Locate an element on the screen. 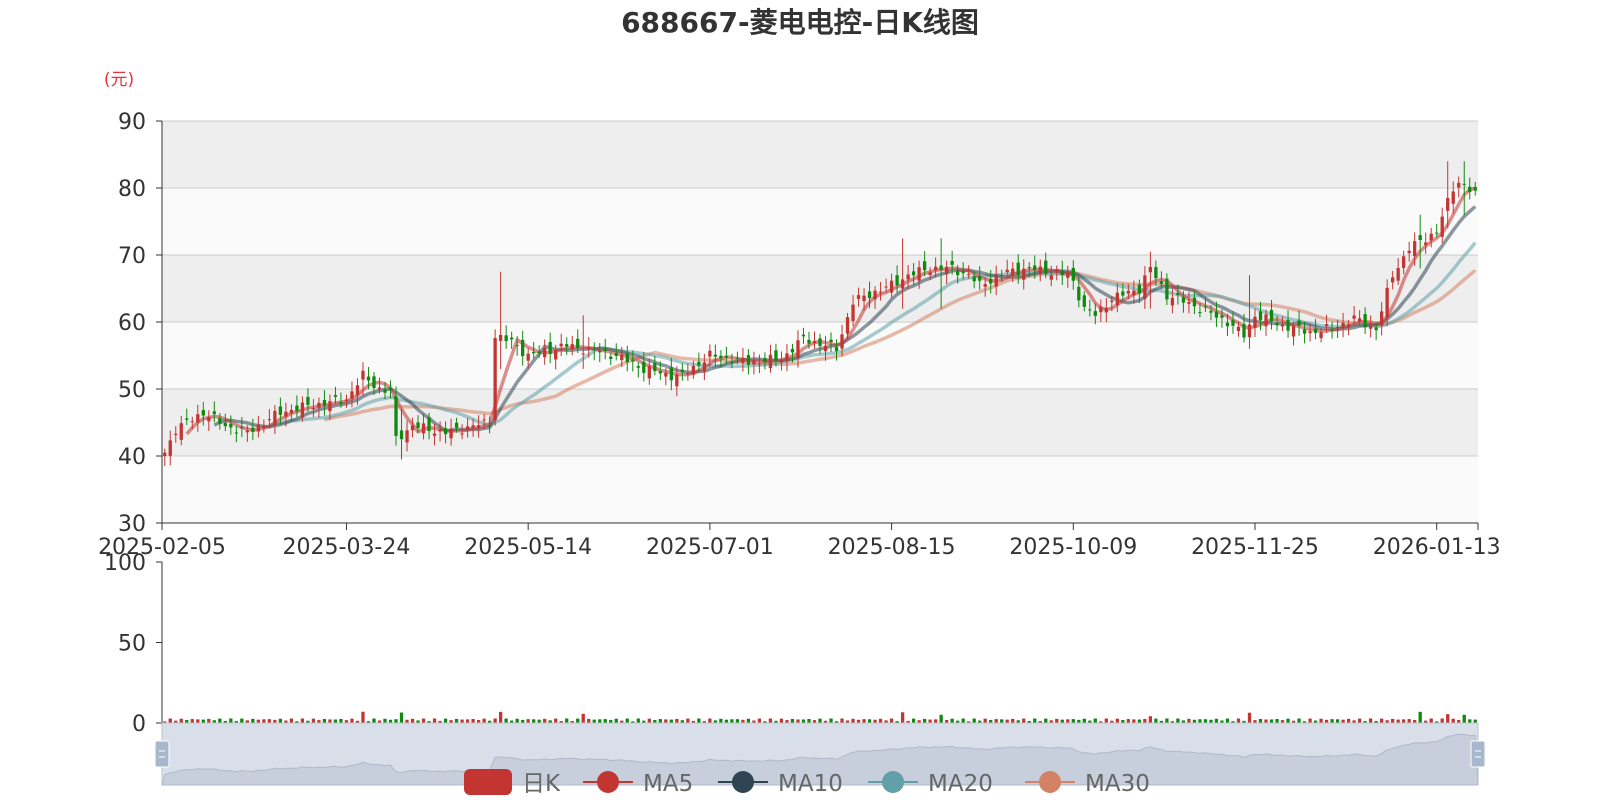 Image resolution: width=1600 pixels, height=800 pixels. volume-tick-label: 0 is located at coordinates (139, 724).